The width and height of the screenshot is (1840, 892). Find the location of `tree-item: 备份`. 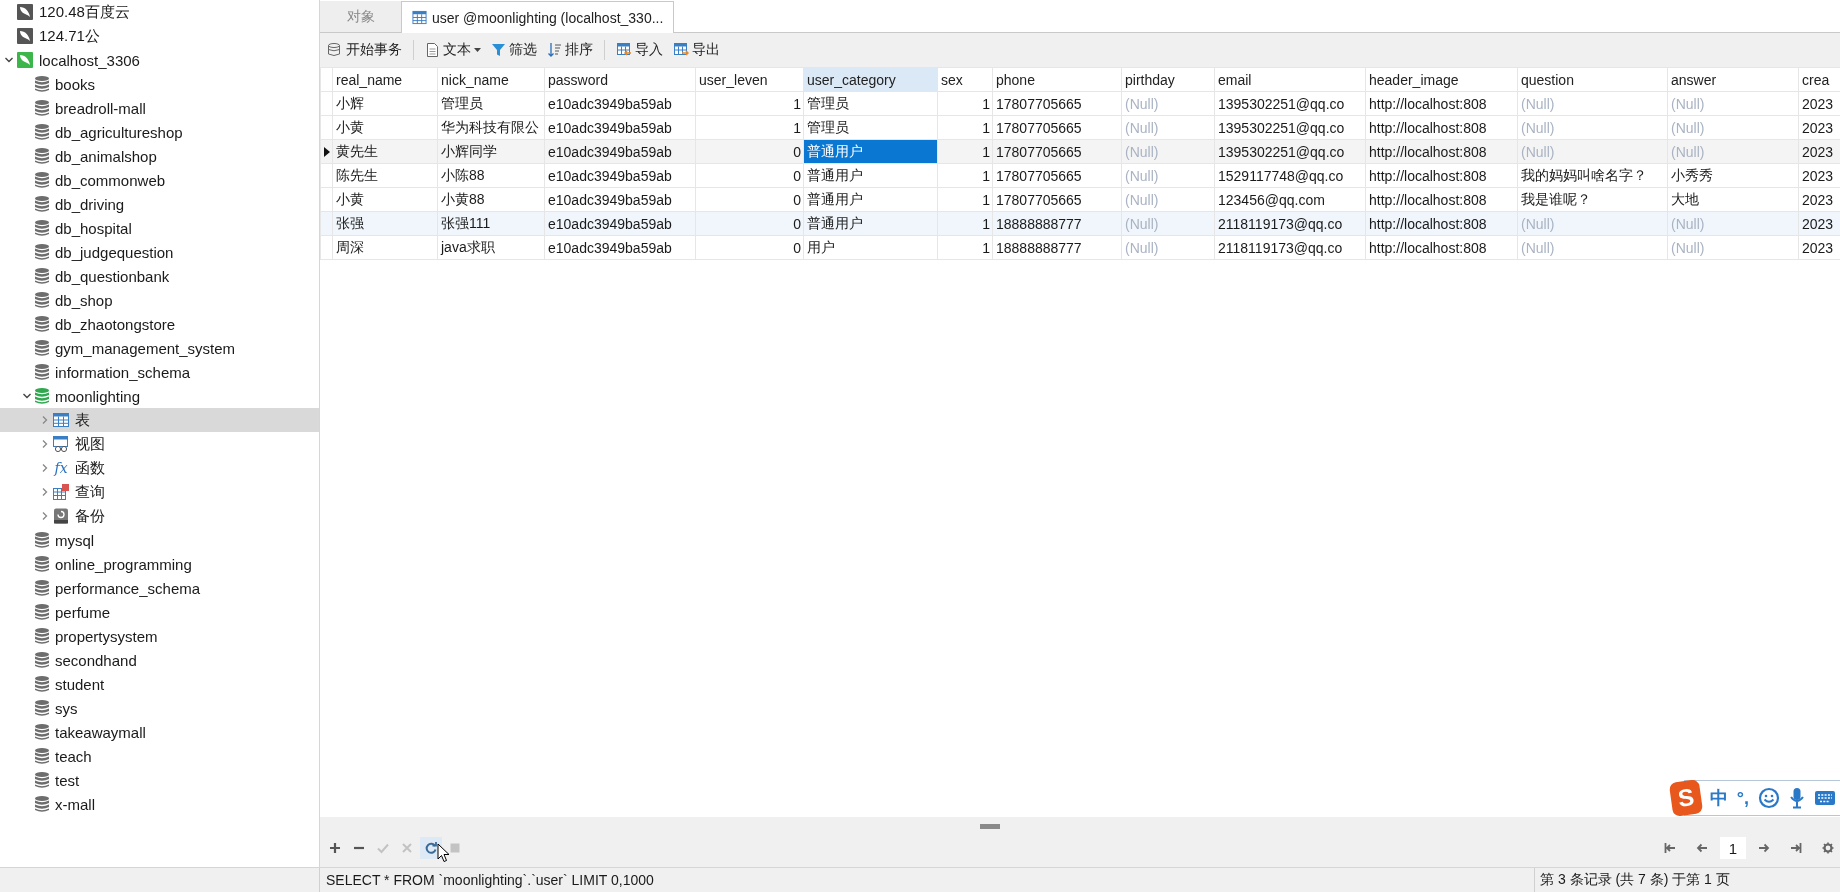

tree-item: 备份 is located at coordinates (159, 516).